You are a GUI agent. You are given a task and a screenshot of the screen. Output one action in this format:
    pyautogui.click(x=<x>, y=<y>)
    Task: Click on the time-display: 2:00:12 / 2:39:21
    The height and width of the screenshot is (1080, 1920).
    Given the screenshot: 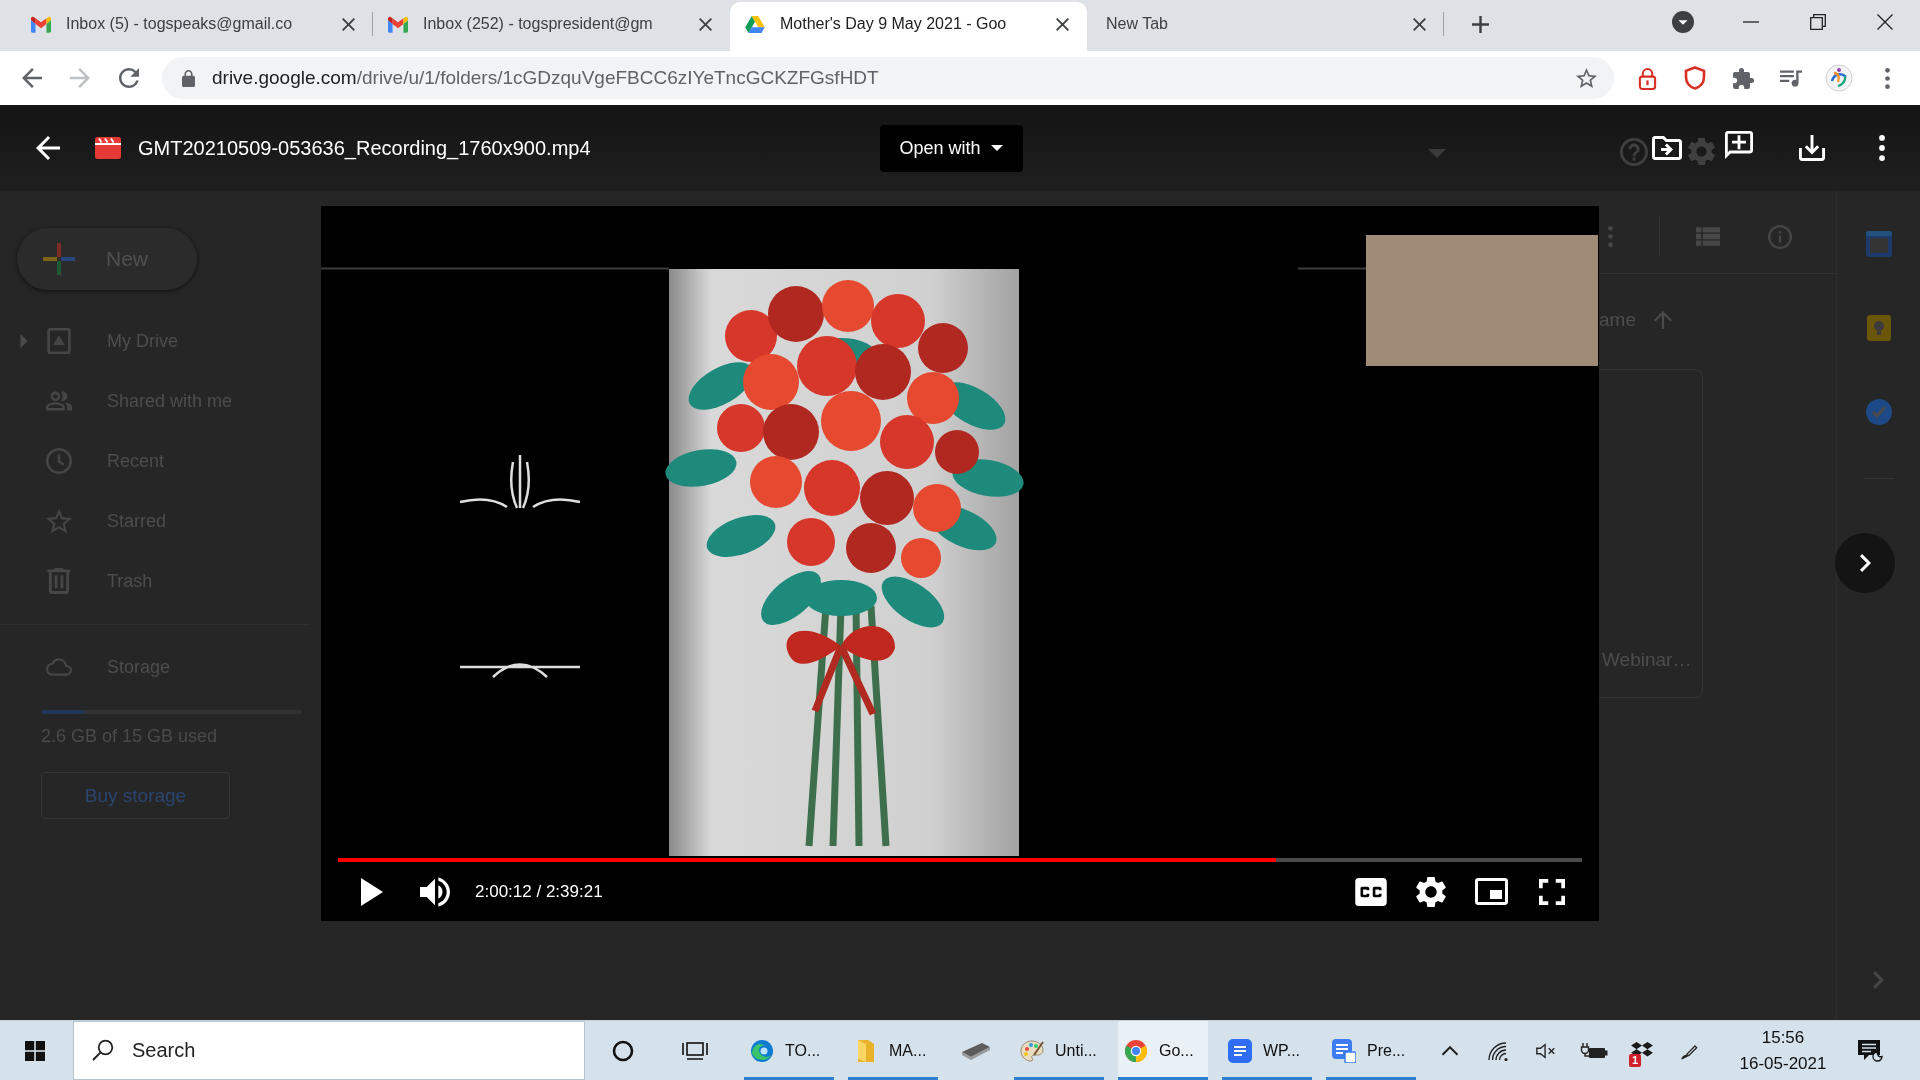 What is the action you would take?
    pyautogui.click(x=539, y=891)
    